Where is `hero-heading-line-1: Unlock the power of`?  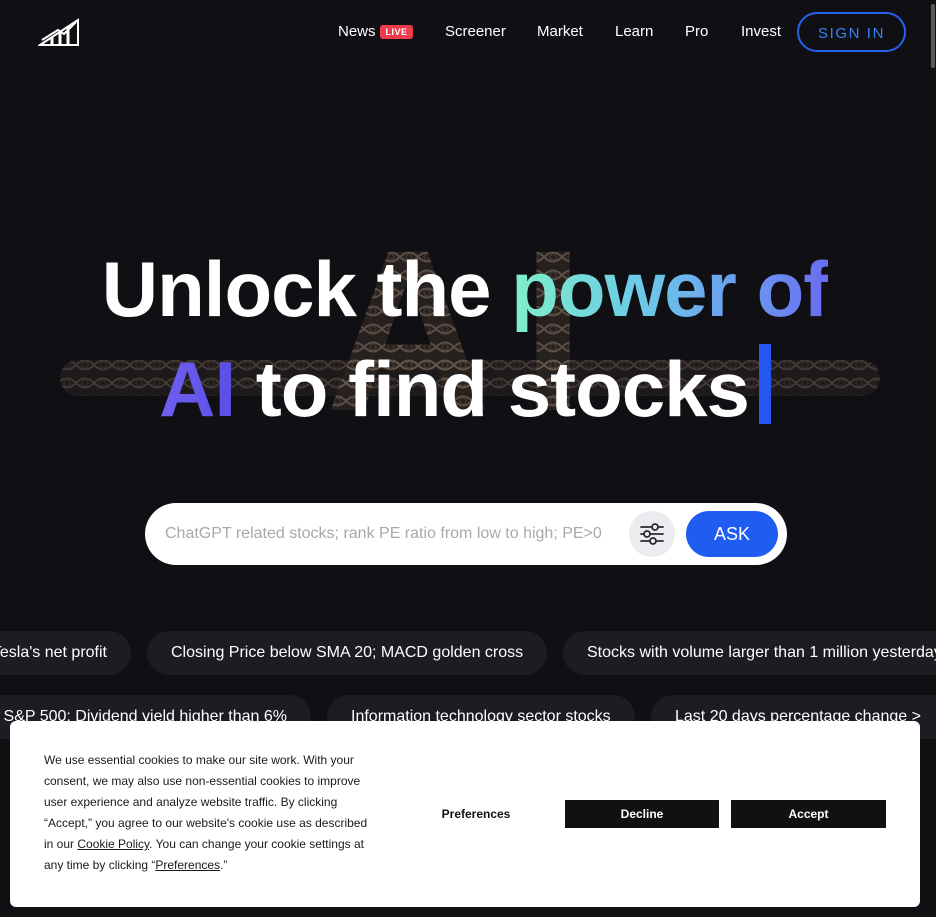 hero-heading-line-1: Unlock the power of is located at coordinates (465, 289).